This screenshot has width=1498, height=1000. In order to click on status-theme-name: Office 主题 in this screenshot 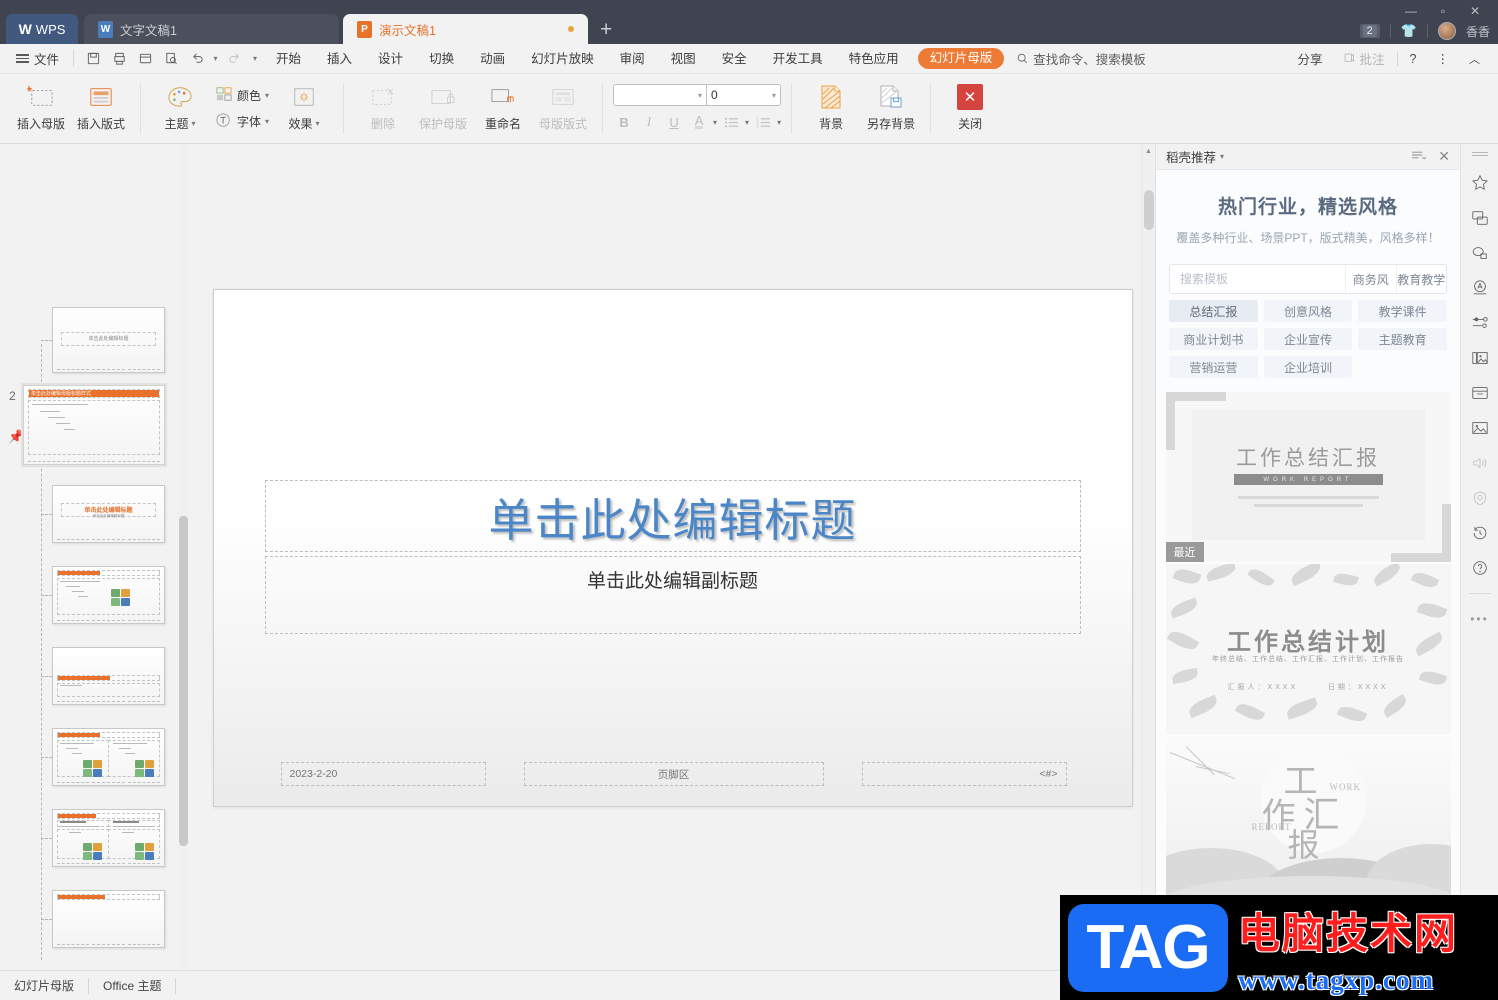, I will do `click(132, 985)`.